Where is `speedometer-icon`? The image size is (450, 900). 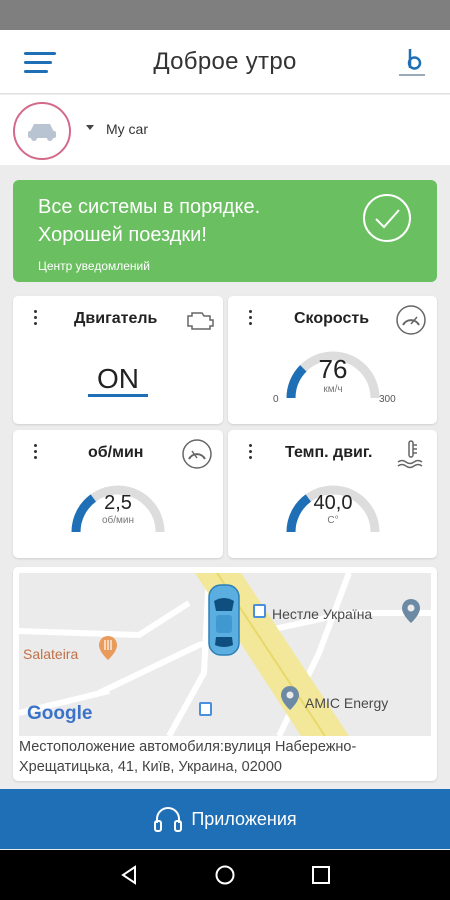 speedometer-icon is located at coordinates (411, 320).